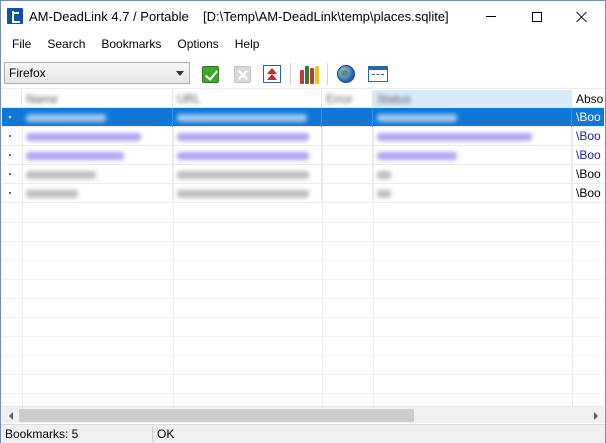 This screenshot has width=606, height=443. I want to click on status-state: OK, so click(166, 434).